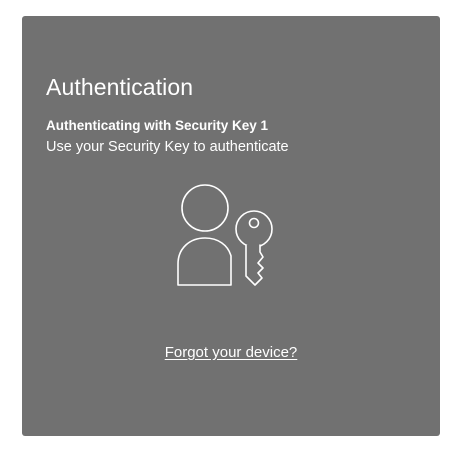 Image resolution: width=466 pixels, height=459 pixels. Describe the element at coordinates (225, 235) in the screenshot. I see `user-with-key-icon` at that location.